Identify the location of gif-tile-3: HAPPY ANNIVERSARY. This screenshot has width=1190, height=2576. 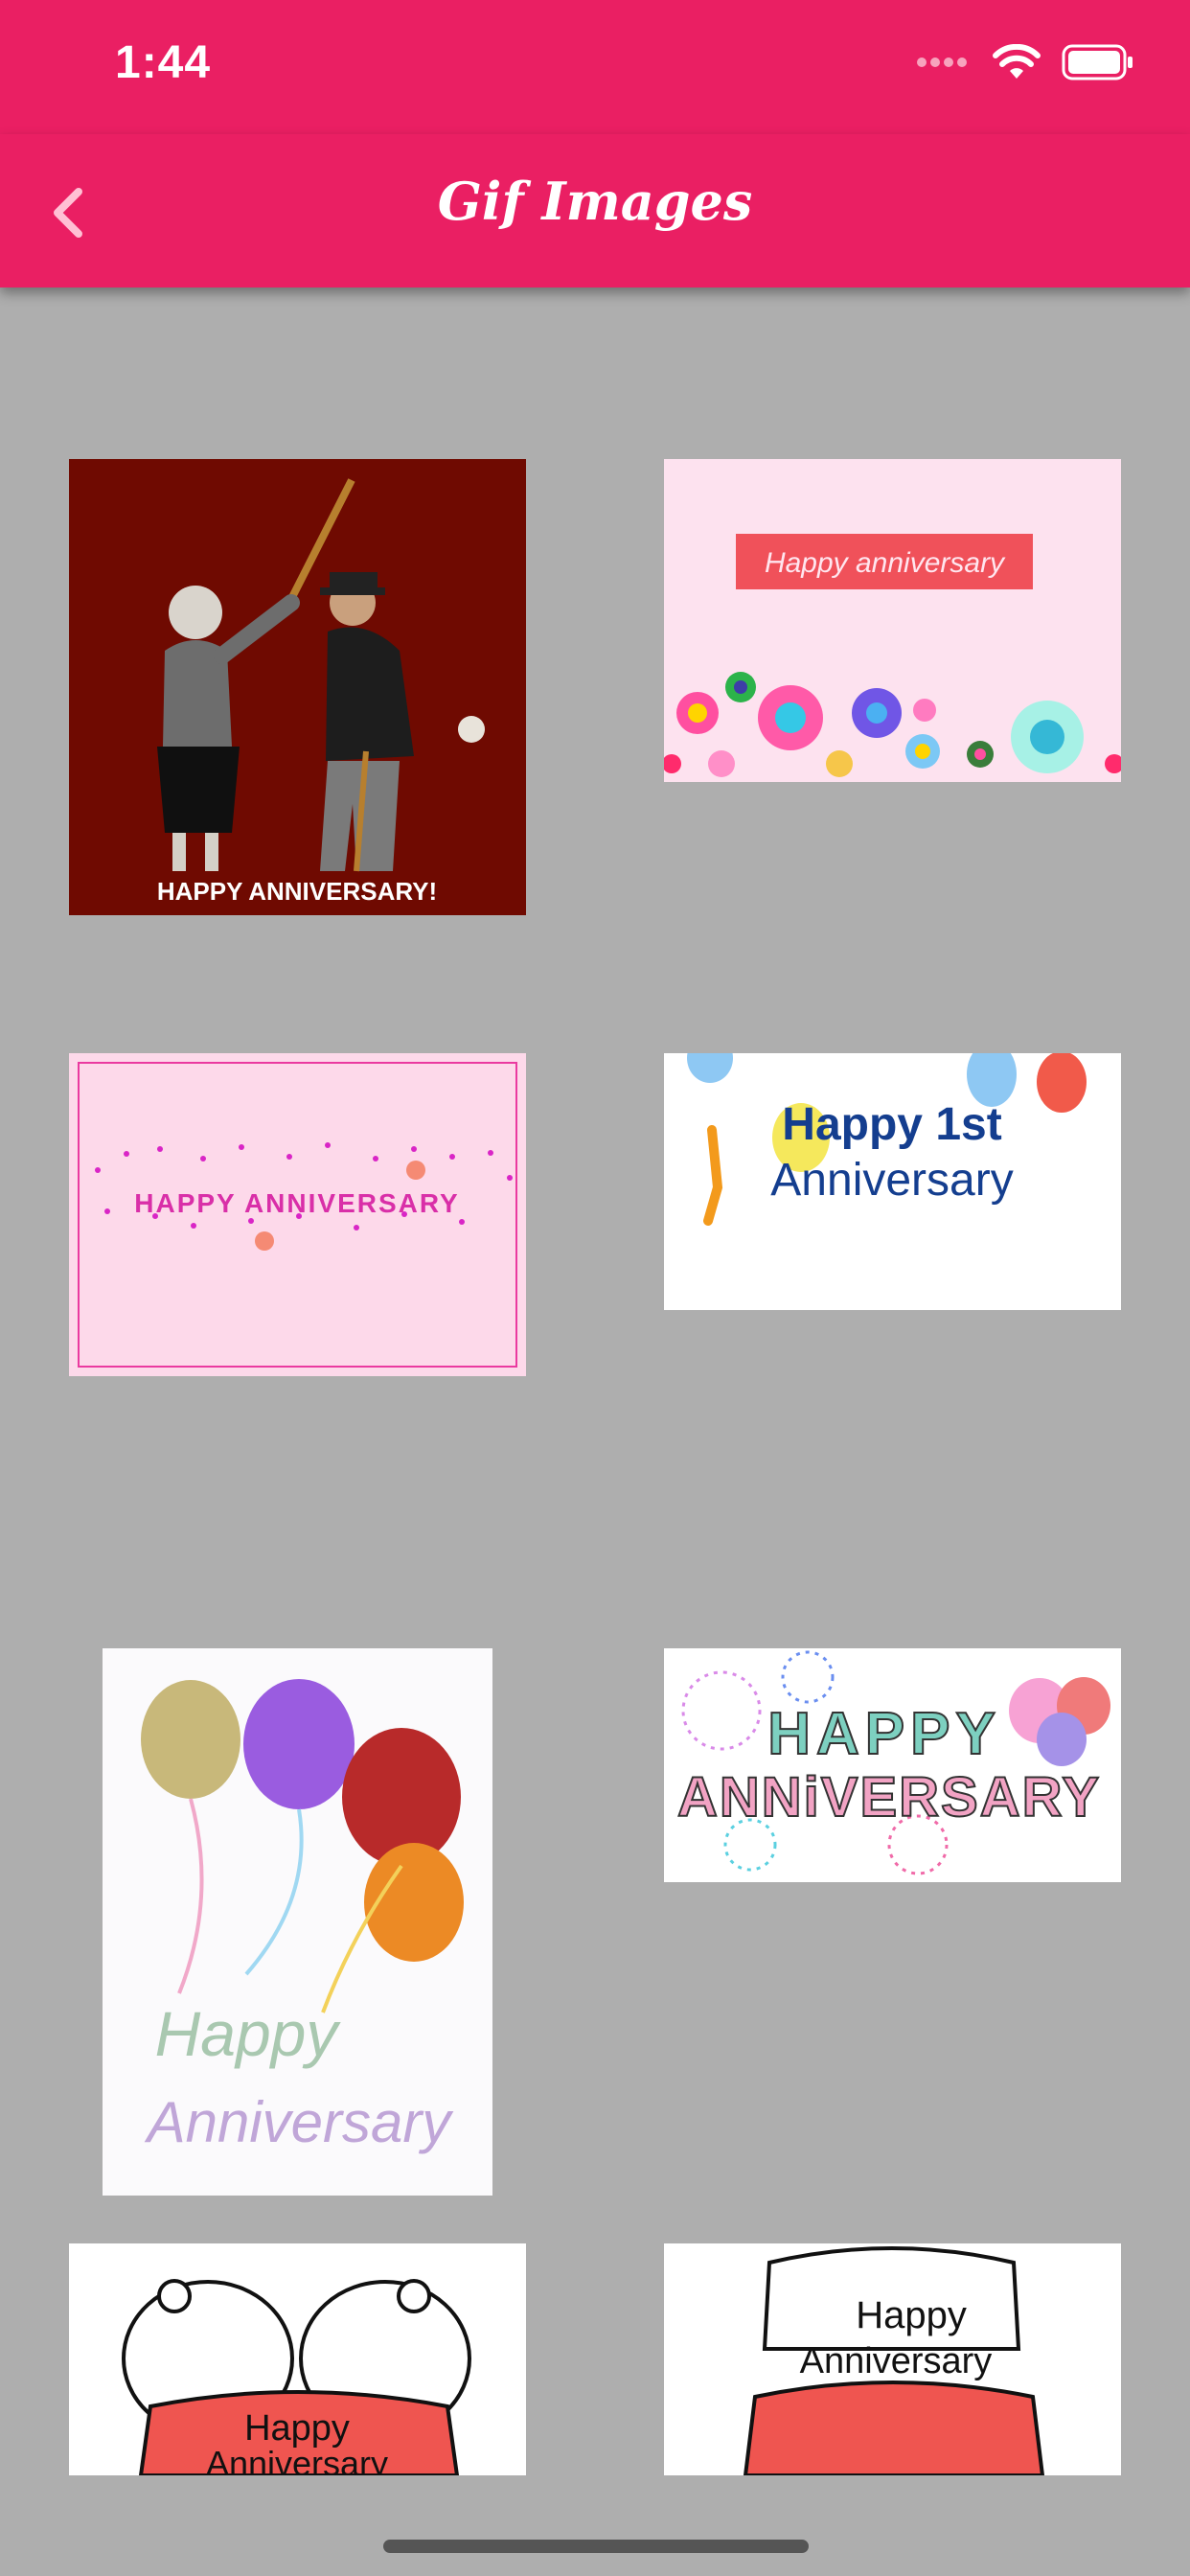
(297, 1214).